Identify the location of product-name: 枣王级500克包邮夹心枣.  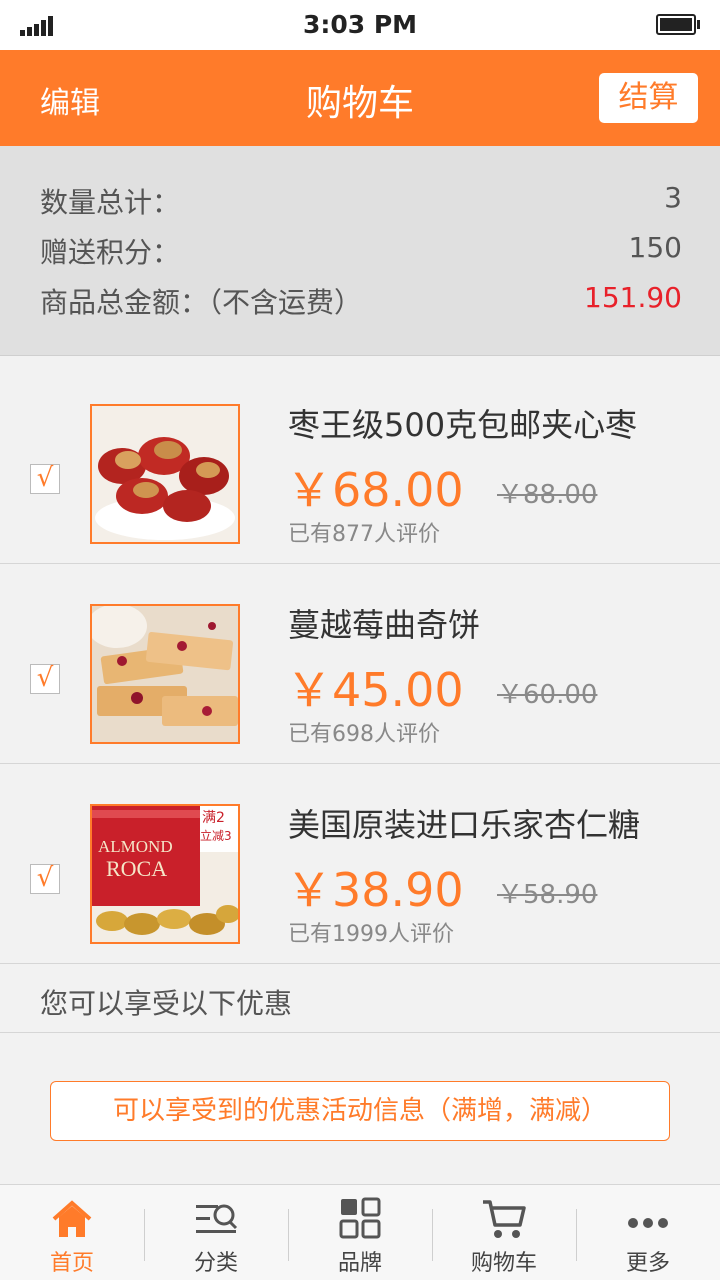
(462, 423).